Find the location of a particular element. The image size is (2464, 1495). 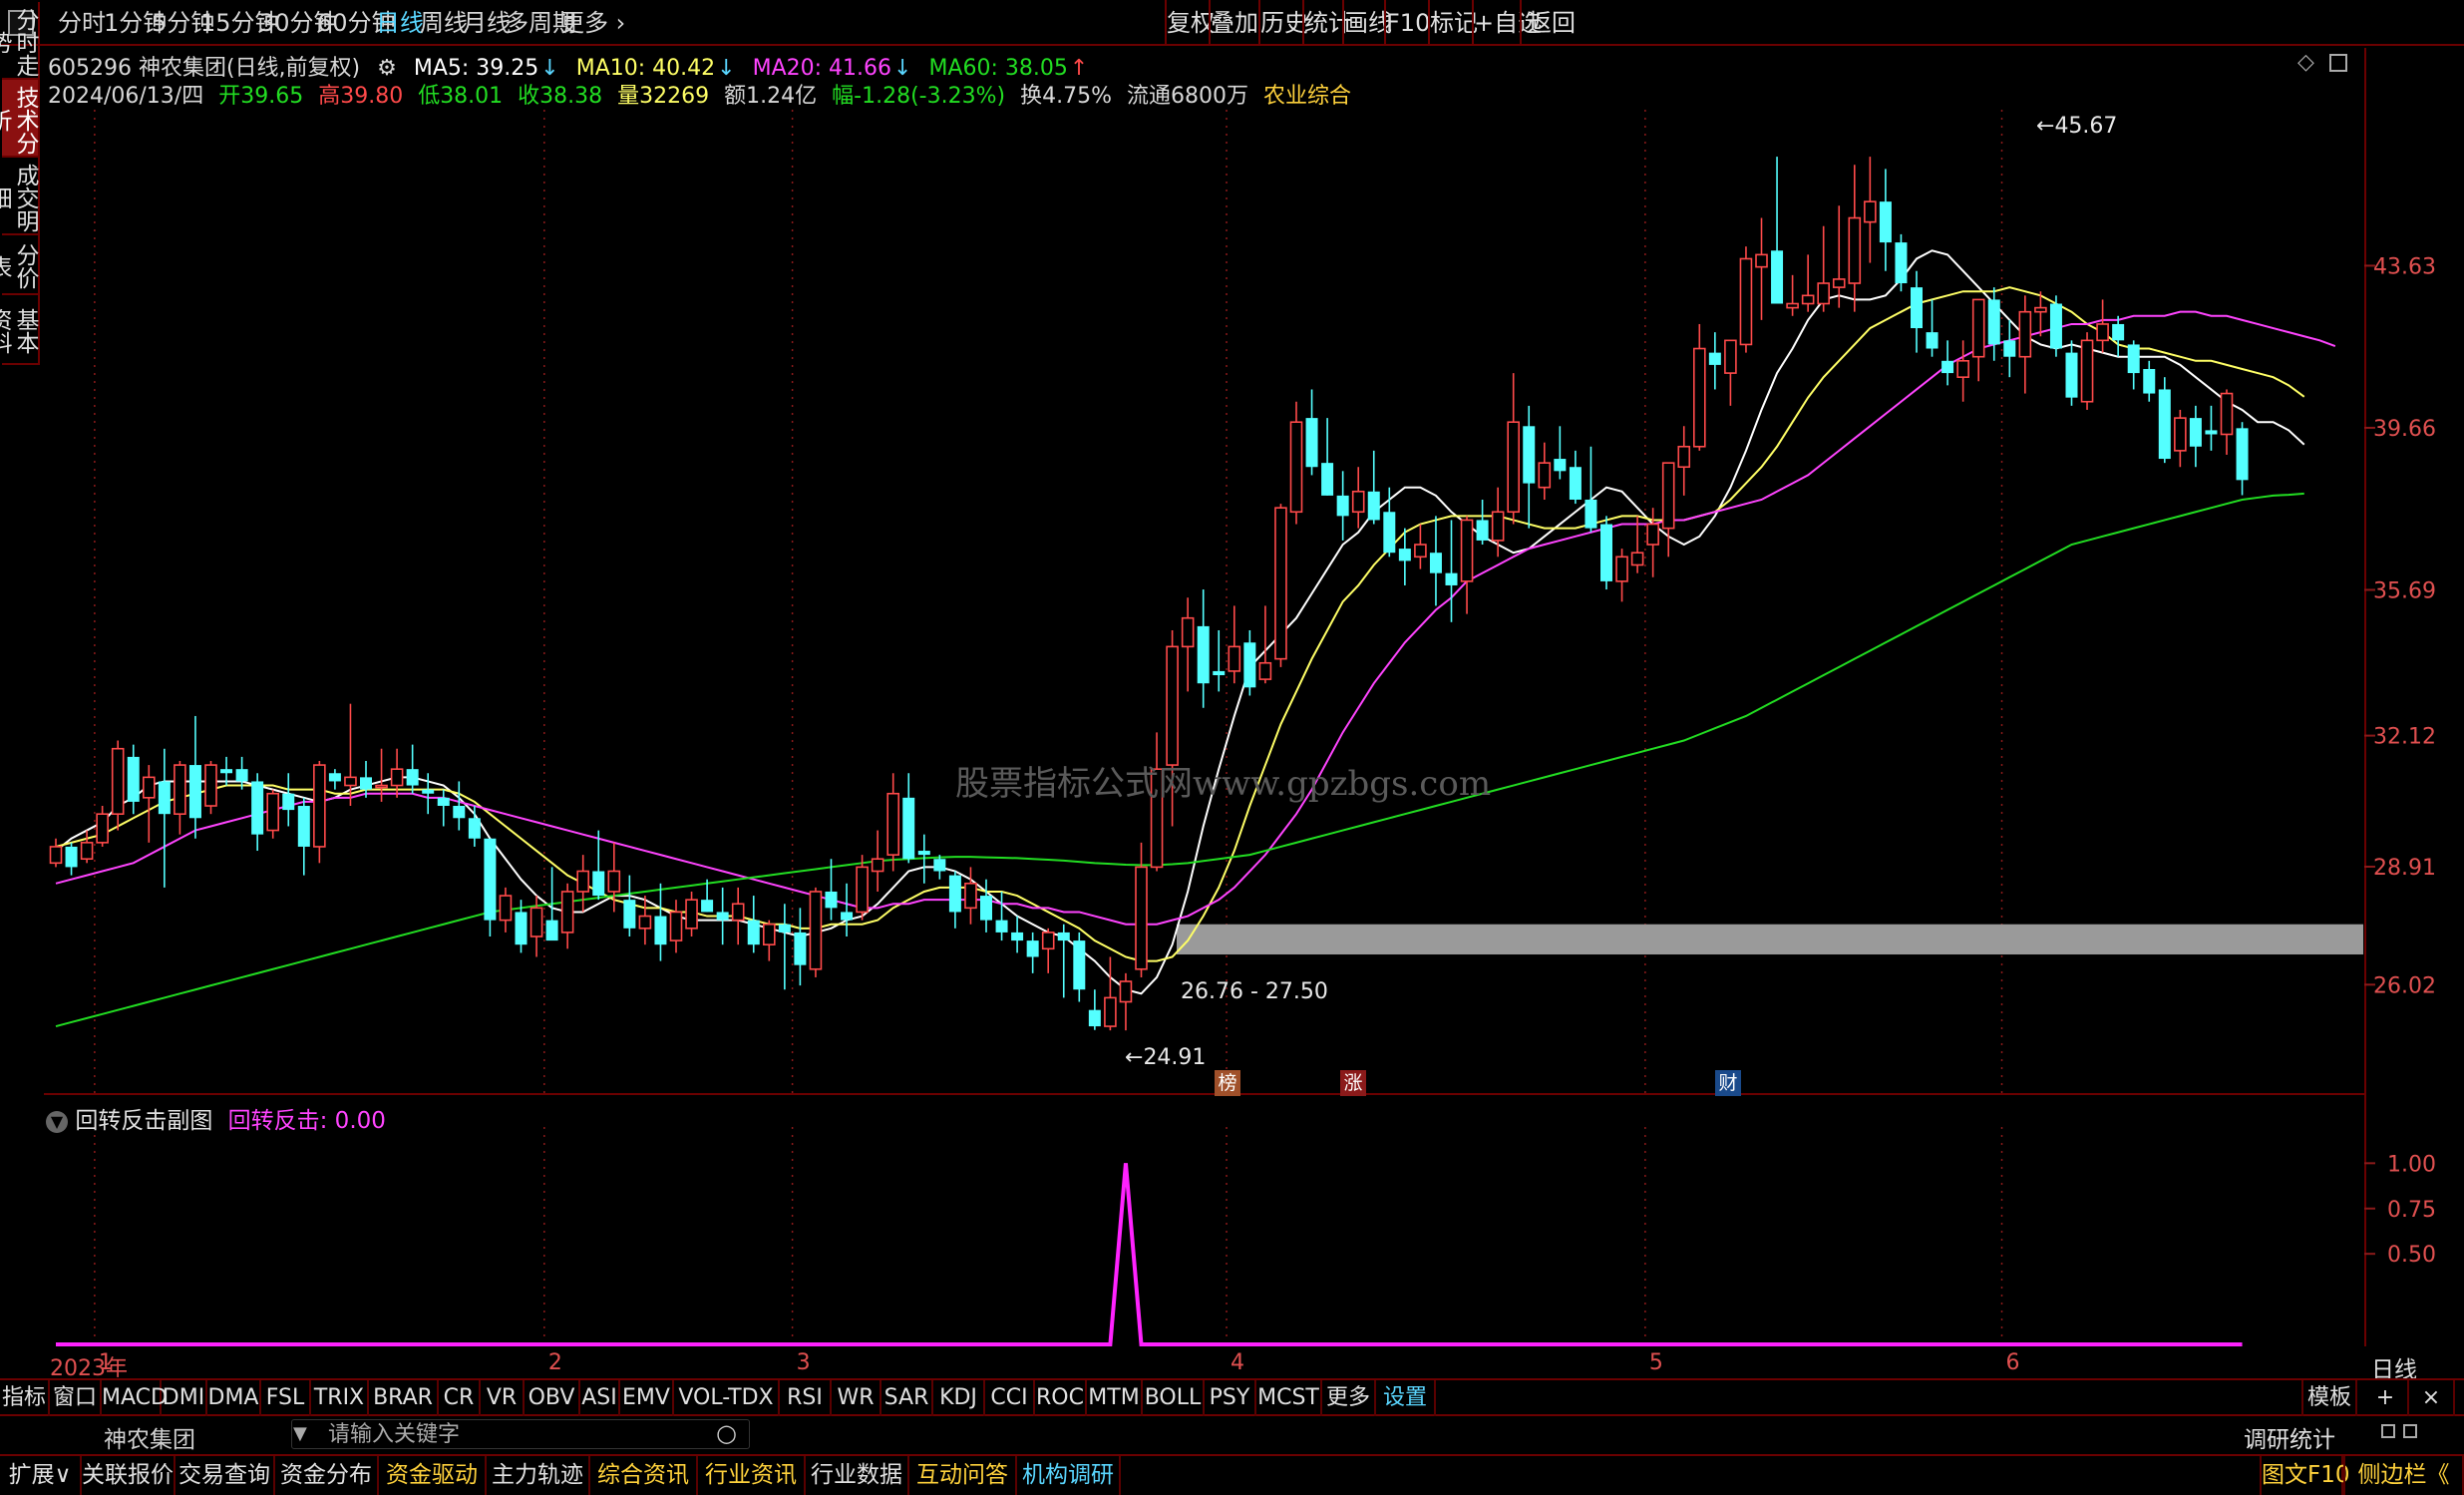

indicator-tab-11: ASI is located at coordinates (600, 1398).